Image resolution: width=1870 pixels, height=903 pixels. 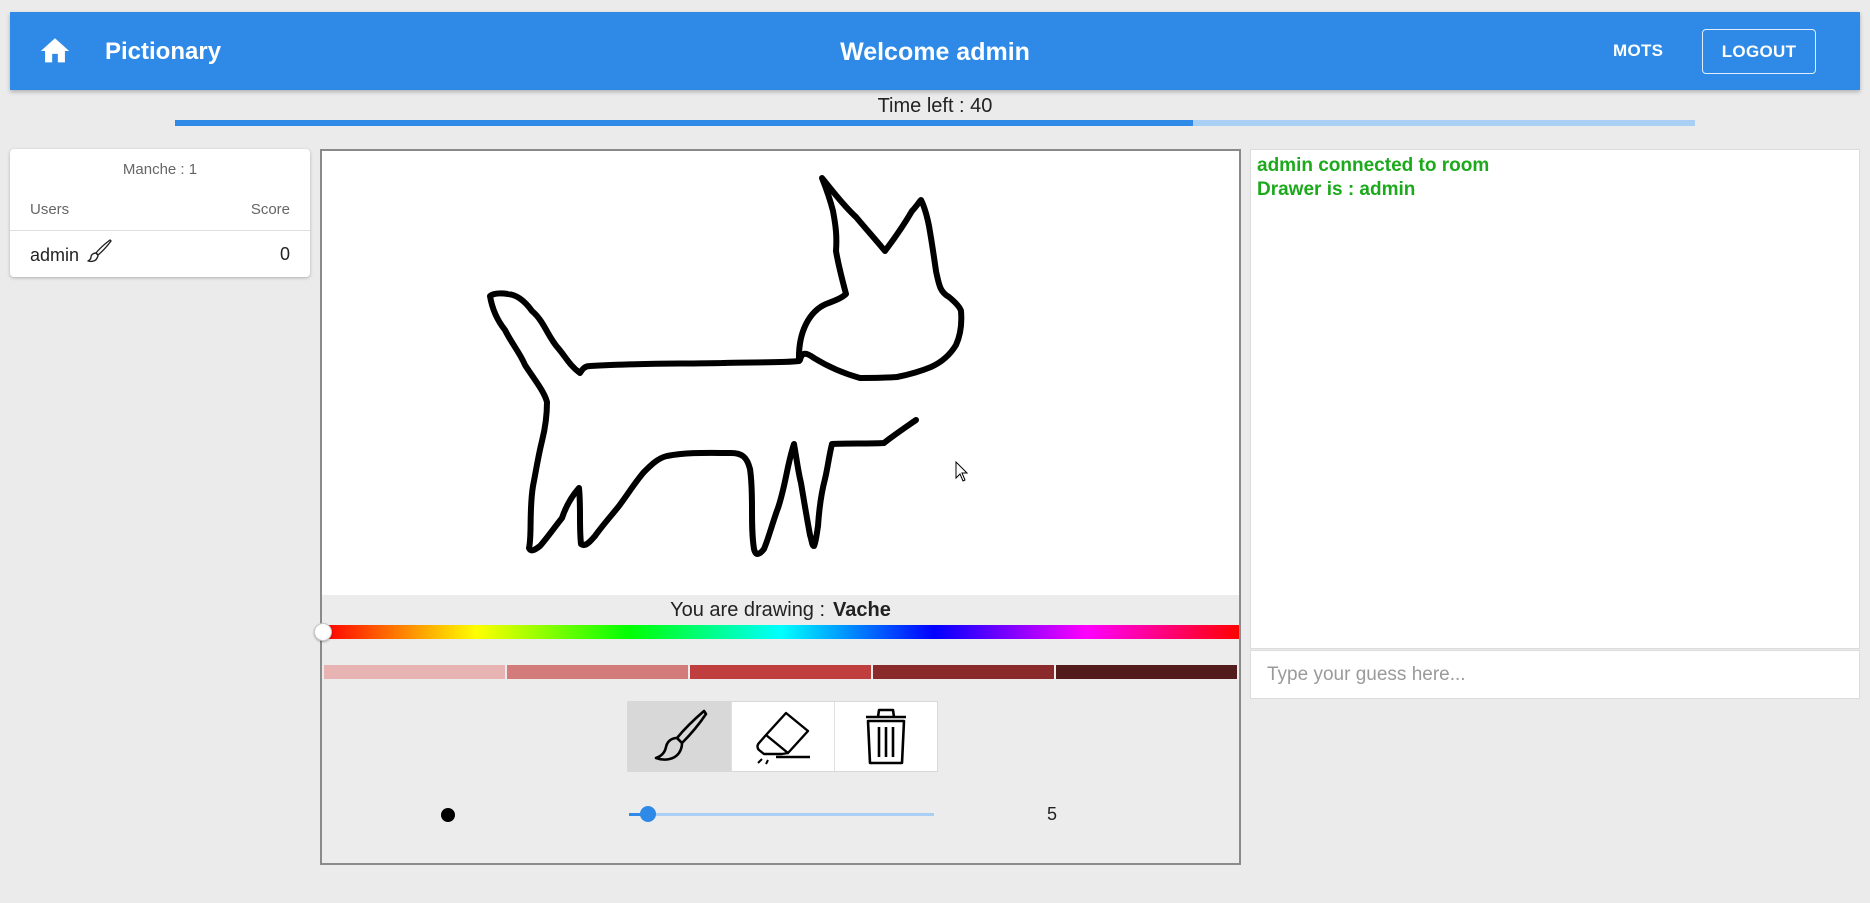 What do you see at coordinates (448, 815) in the screenshot?
I see `brush-size-preview` at bounding box center [448, 815].